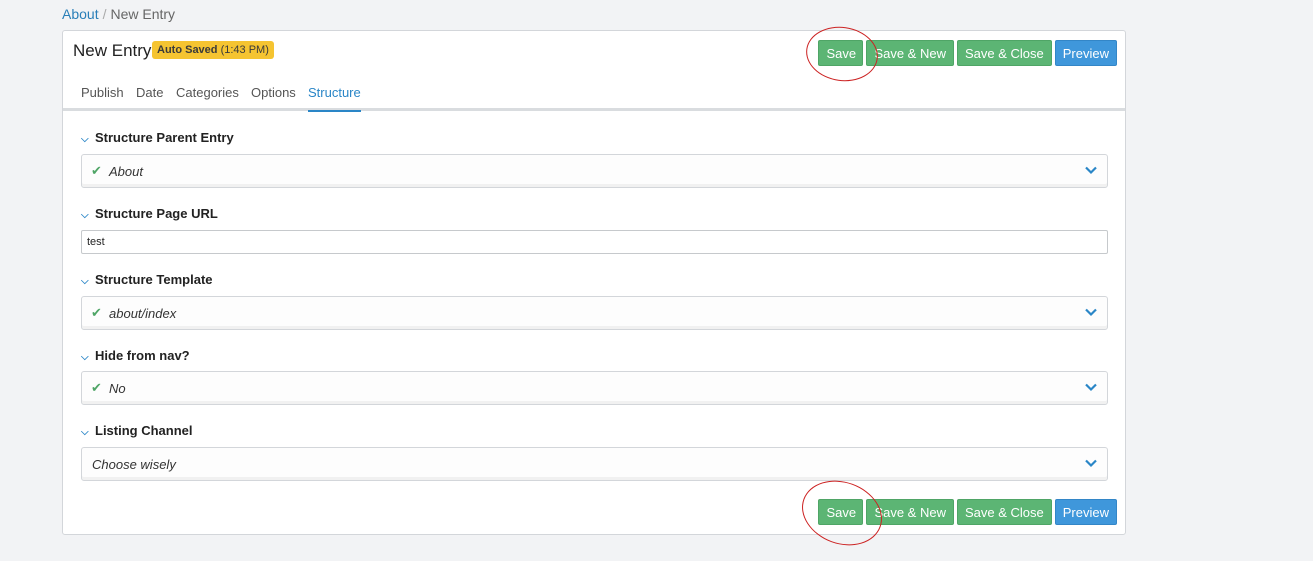  Describe the element at coordinates (134, 464) in the screenshot. I see `select-value: Choose wisely` at that location.